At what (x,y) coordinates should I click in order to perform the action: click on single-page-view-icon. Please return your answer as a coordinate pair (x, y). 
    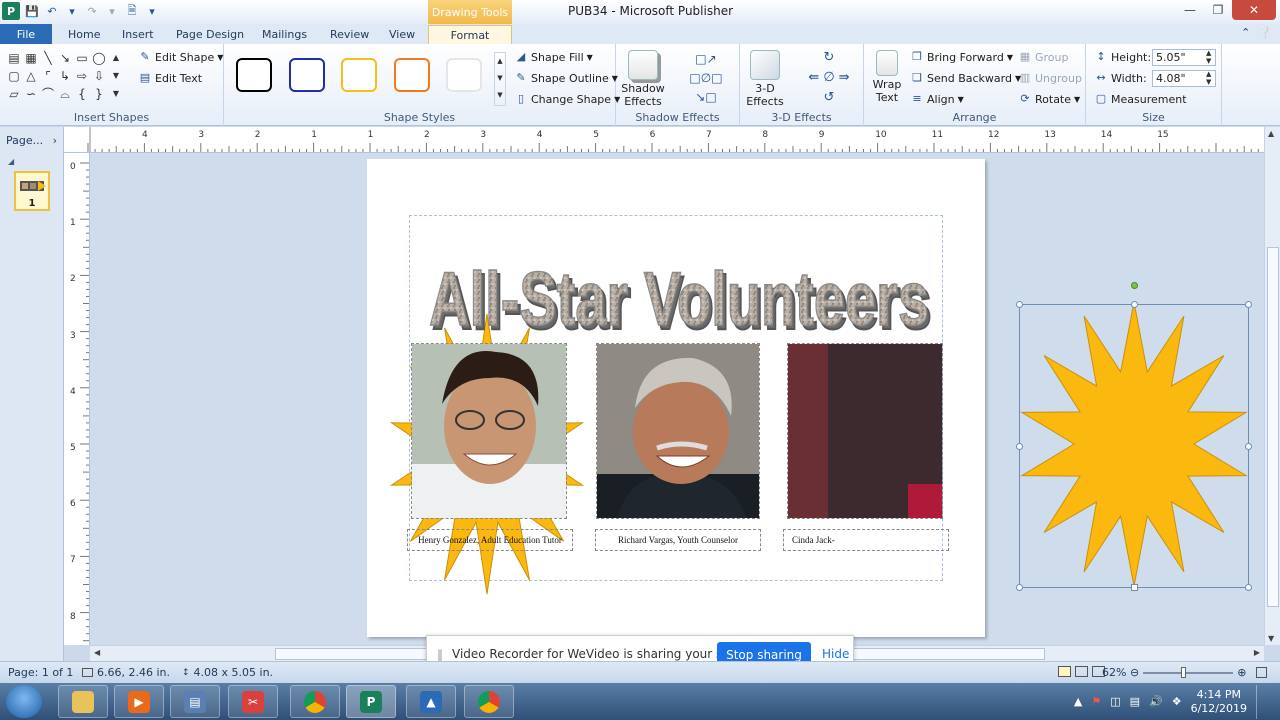
    Looking at the image, I should click on (1064, 671).